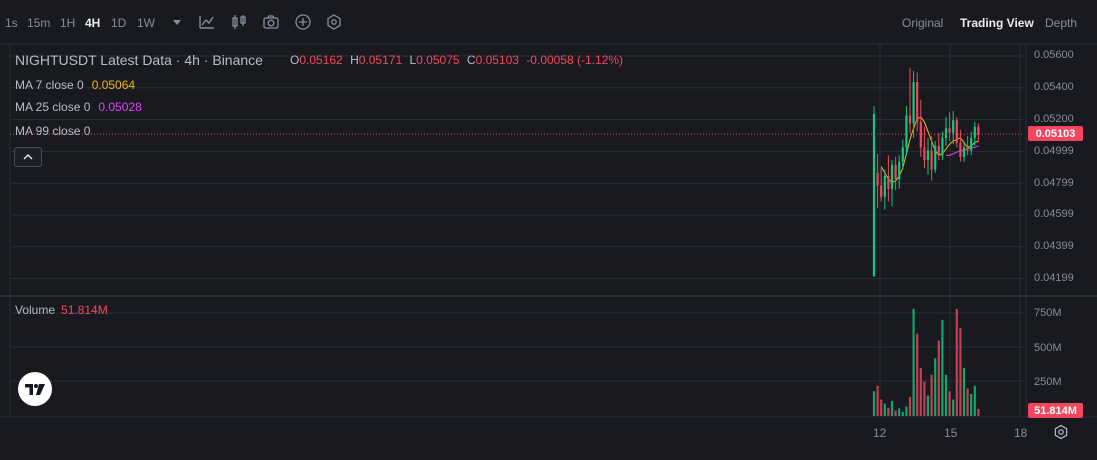  I want to click on ma7-label: MA 7 close 0, so click(49, 85).